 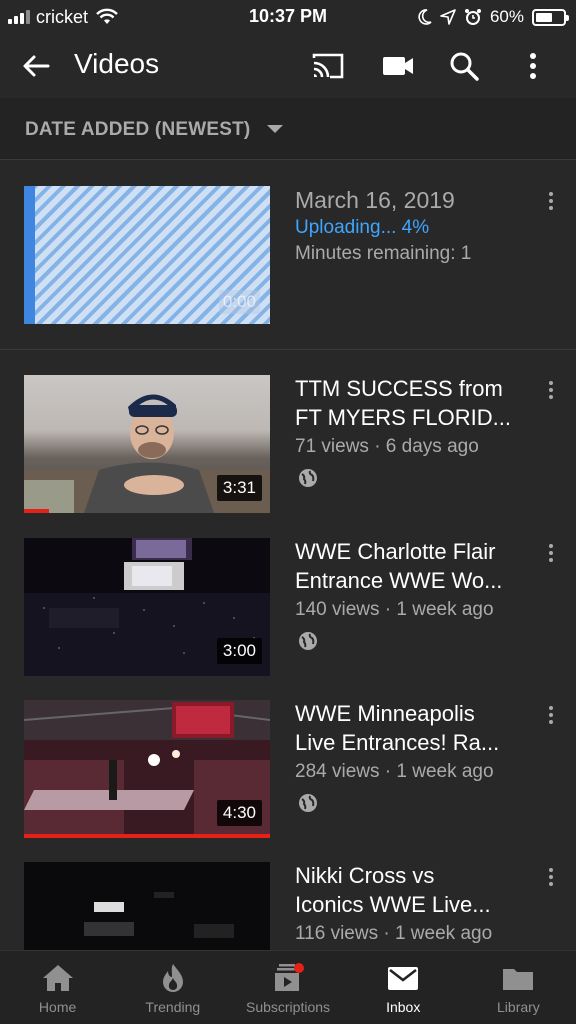 What do you see at coordinates (159, 915) in the screenshot?
I see `thumbnail-image` at bounding box center [159, 915].